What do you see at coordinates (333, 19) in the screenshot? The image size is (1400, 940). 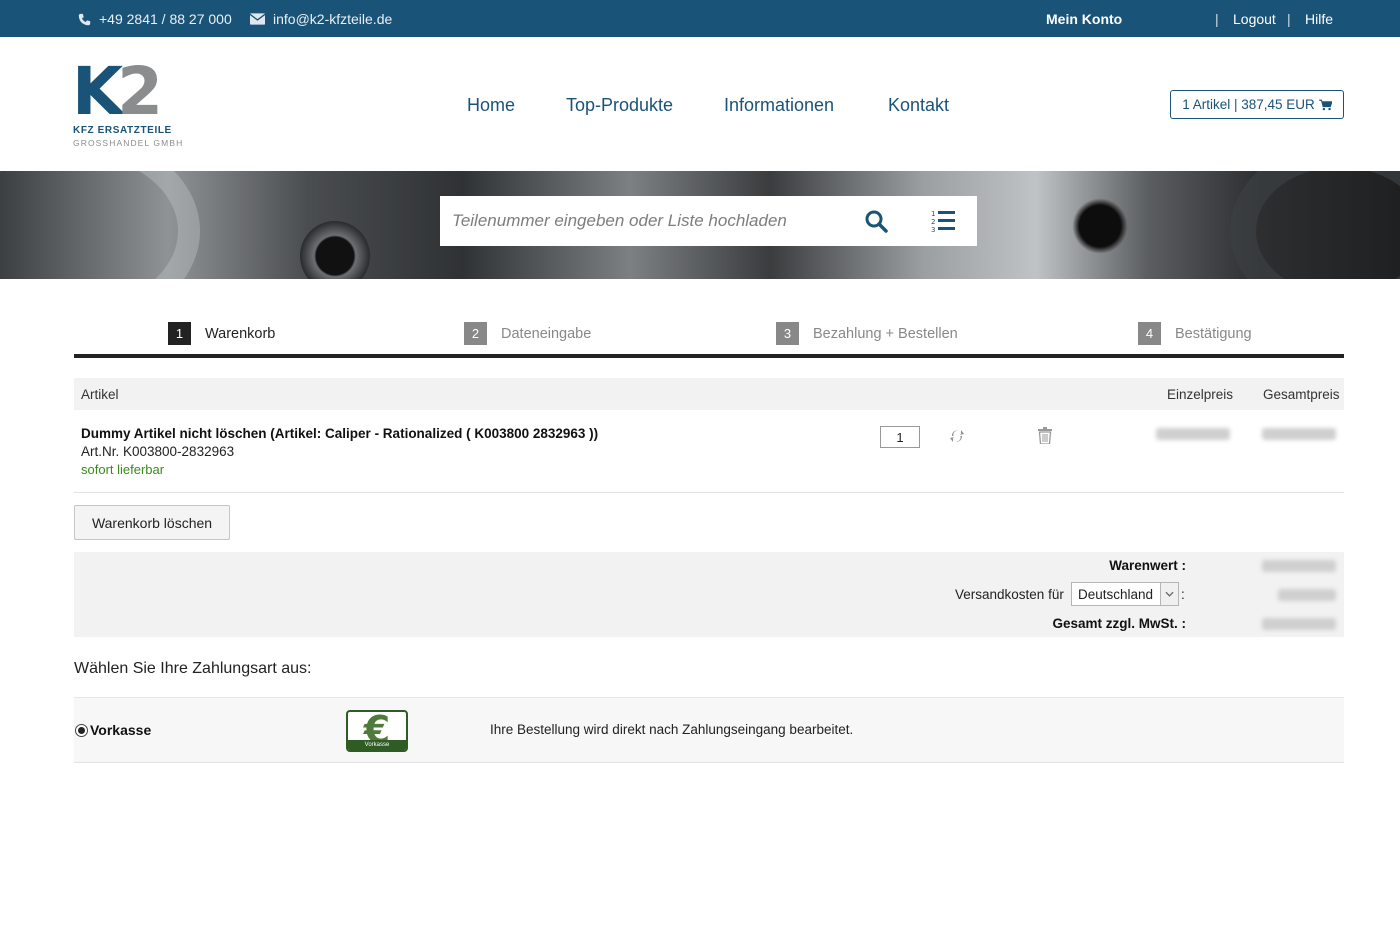 I see `email-address: info@k2-kfzteile.de` at bounding box center [333, 19].